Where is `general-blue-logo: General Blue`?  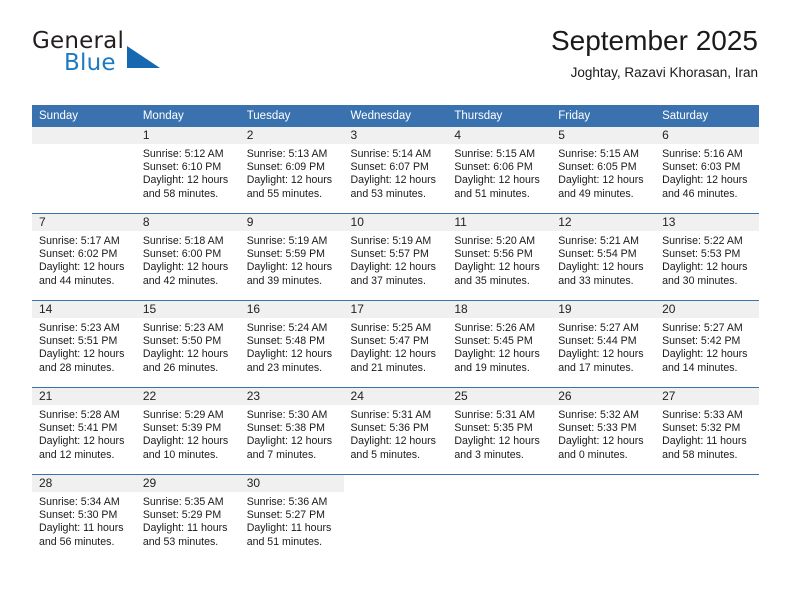 general-blue-logo: General Blue is located at coordinates (147, 58).